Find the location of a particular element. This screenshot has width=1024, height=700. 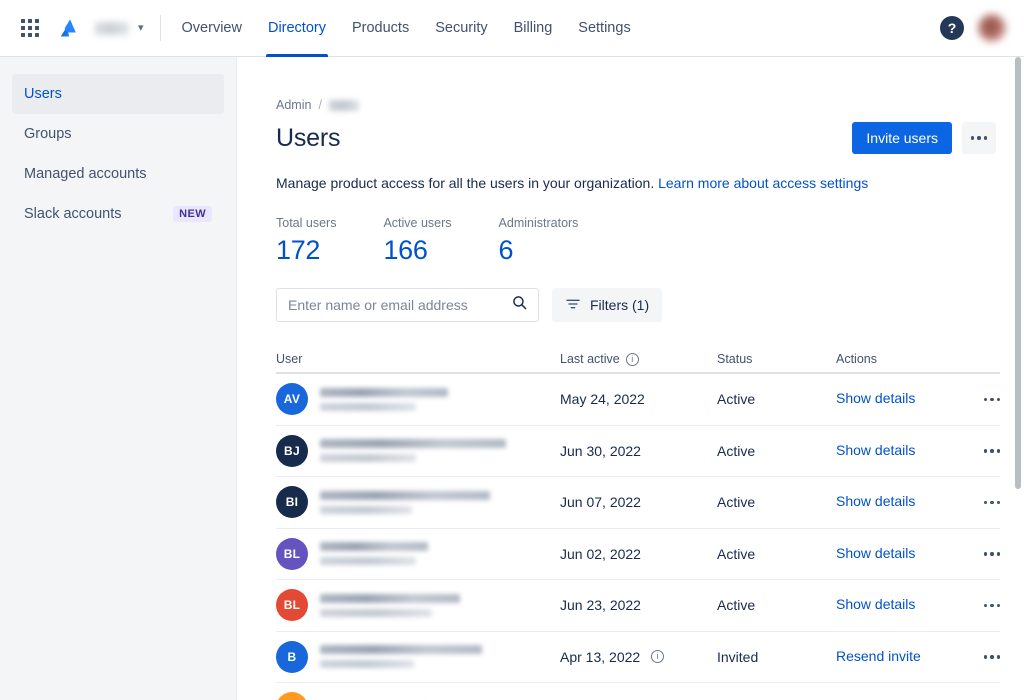

tab-billing: Billing is located at coordinates (533, 28).